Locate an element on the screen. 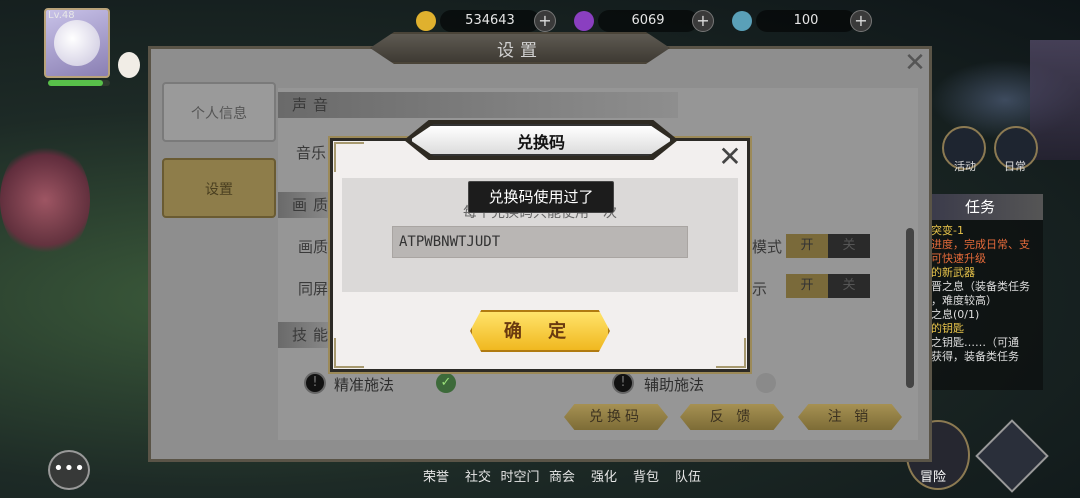  resource-bar: 534643 + 6069 + 100 + is located at coordinates (653, 21).